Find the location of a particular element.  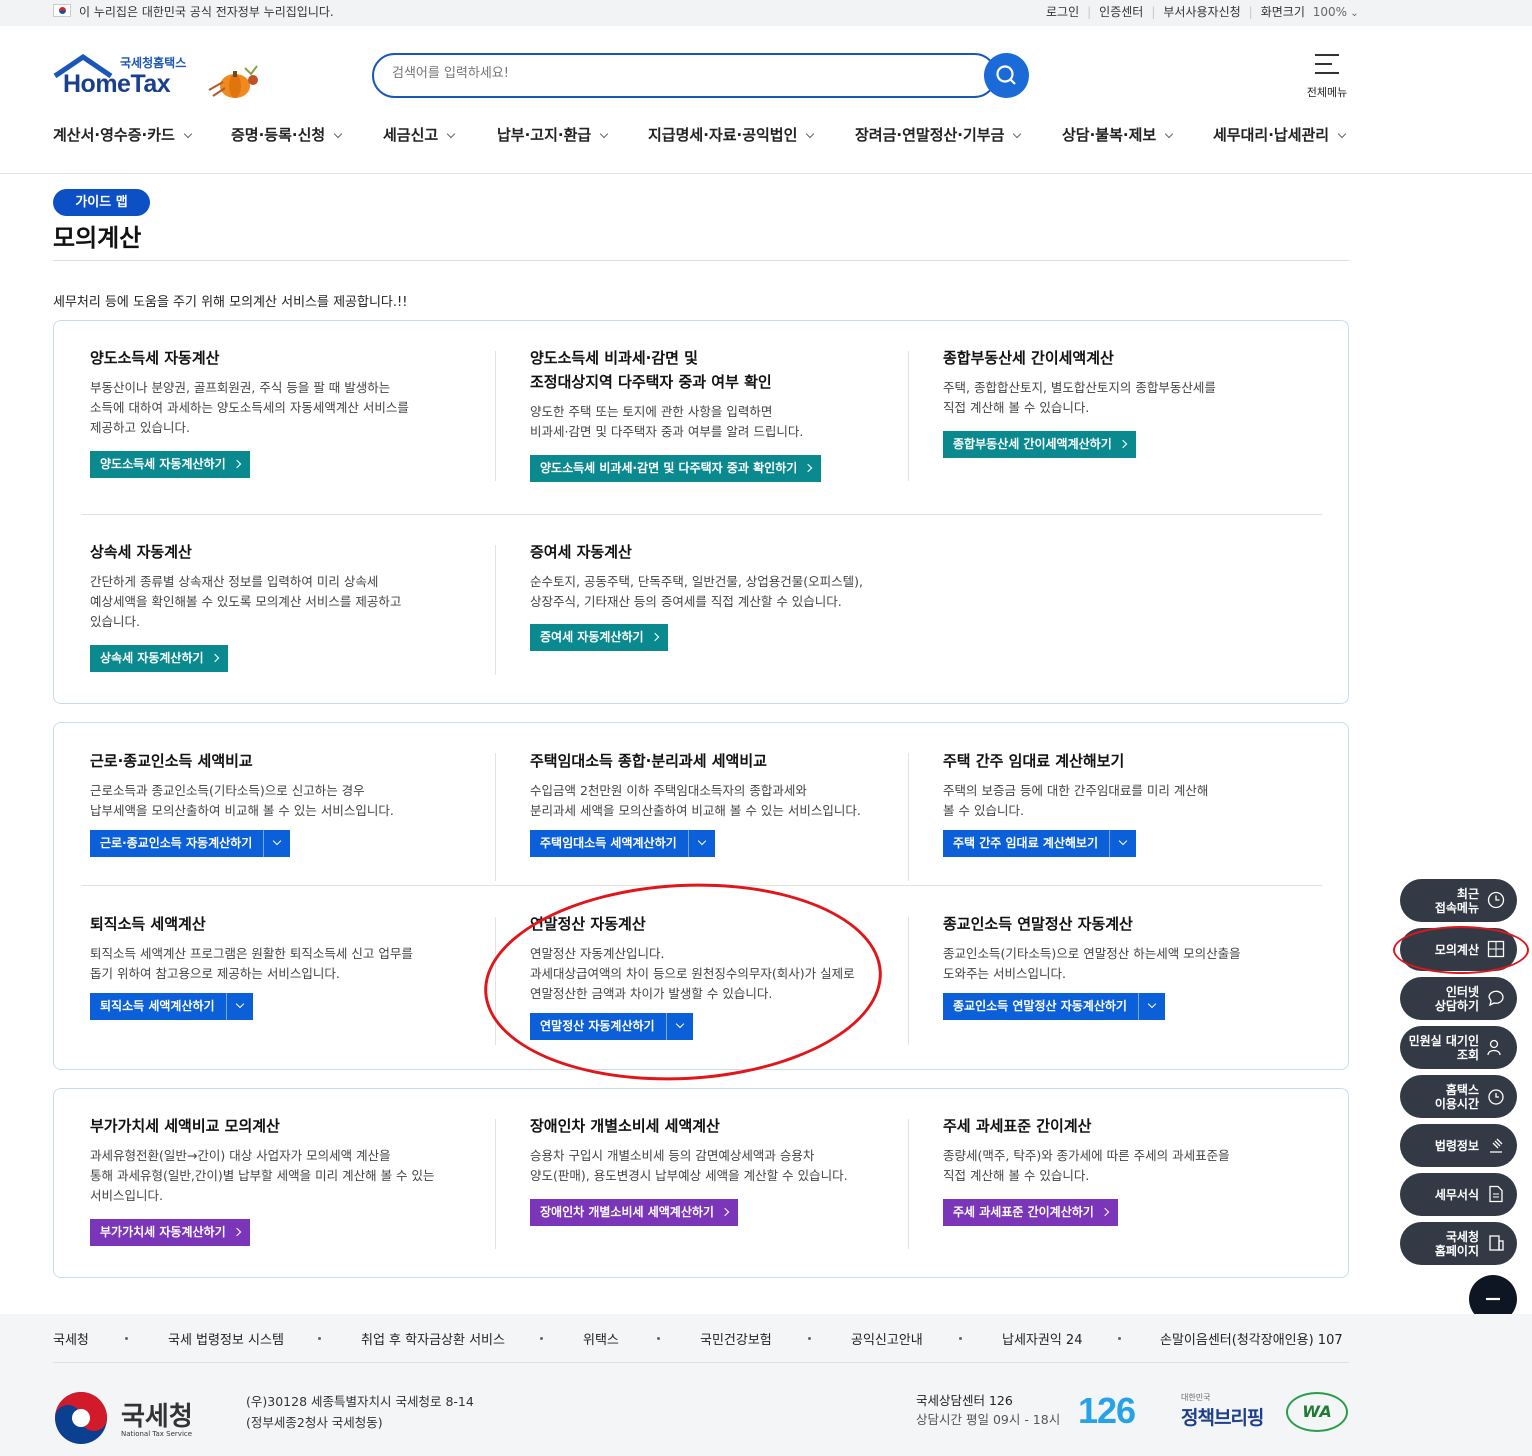

capital-gains-calc-button: 양도소득세 자동계산하기 is located at coordinates (170, 464).